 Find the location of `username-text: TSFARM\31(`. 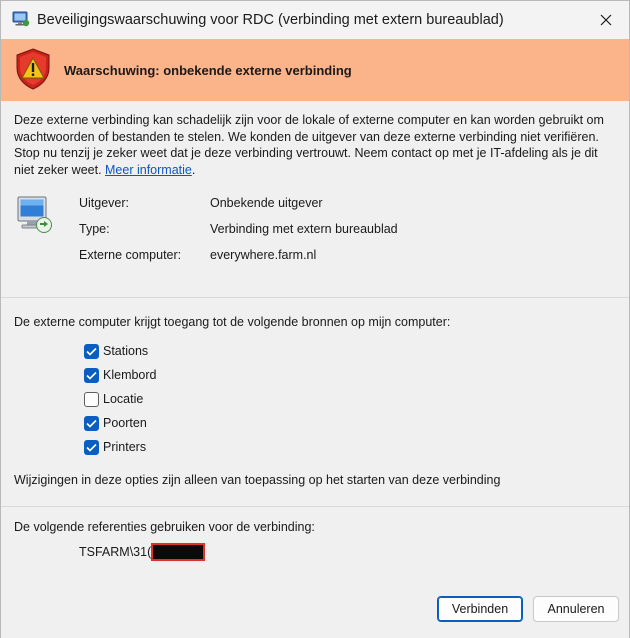

username-text: TSFARM\31( is located at coordinates (115, 552).